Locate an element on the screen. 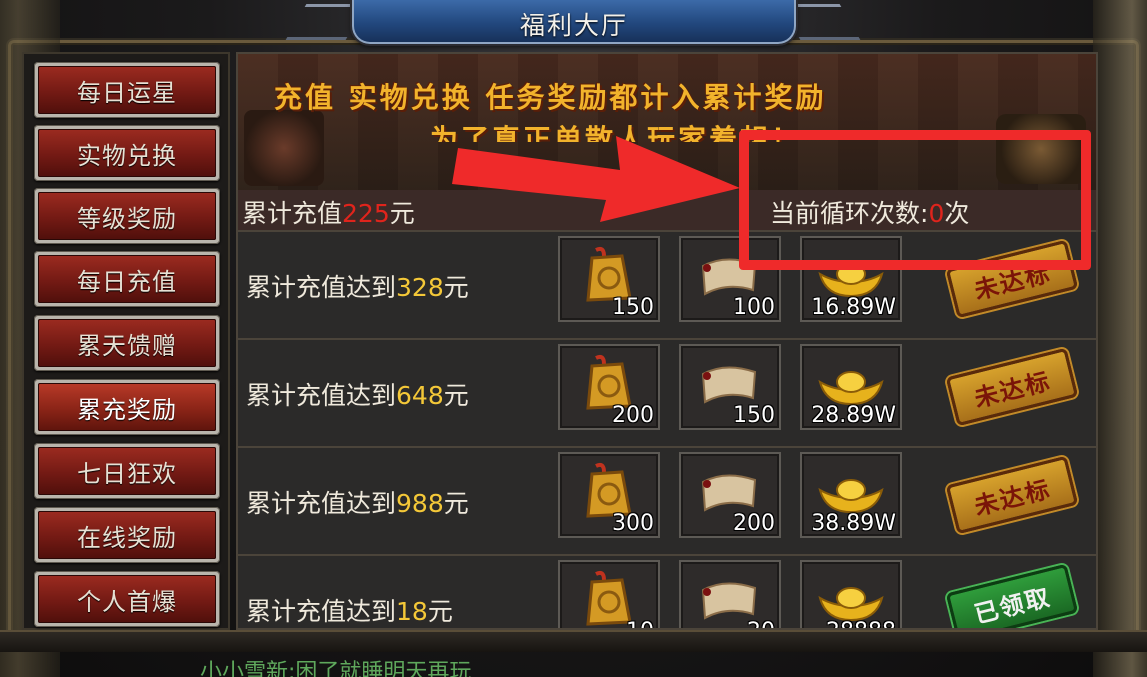  reward-threshold: 累计充值达到18元 is located at coordinates (349, 610).